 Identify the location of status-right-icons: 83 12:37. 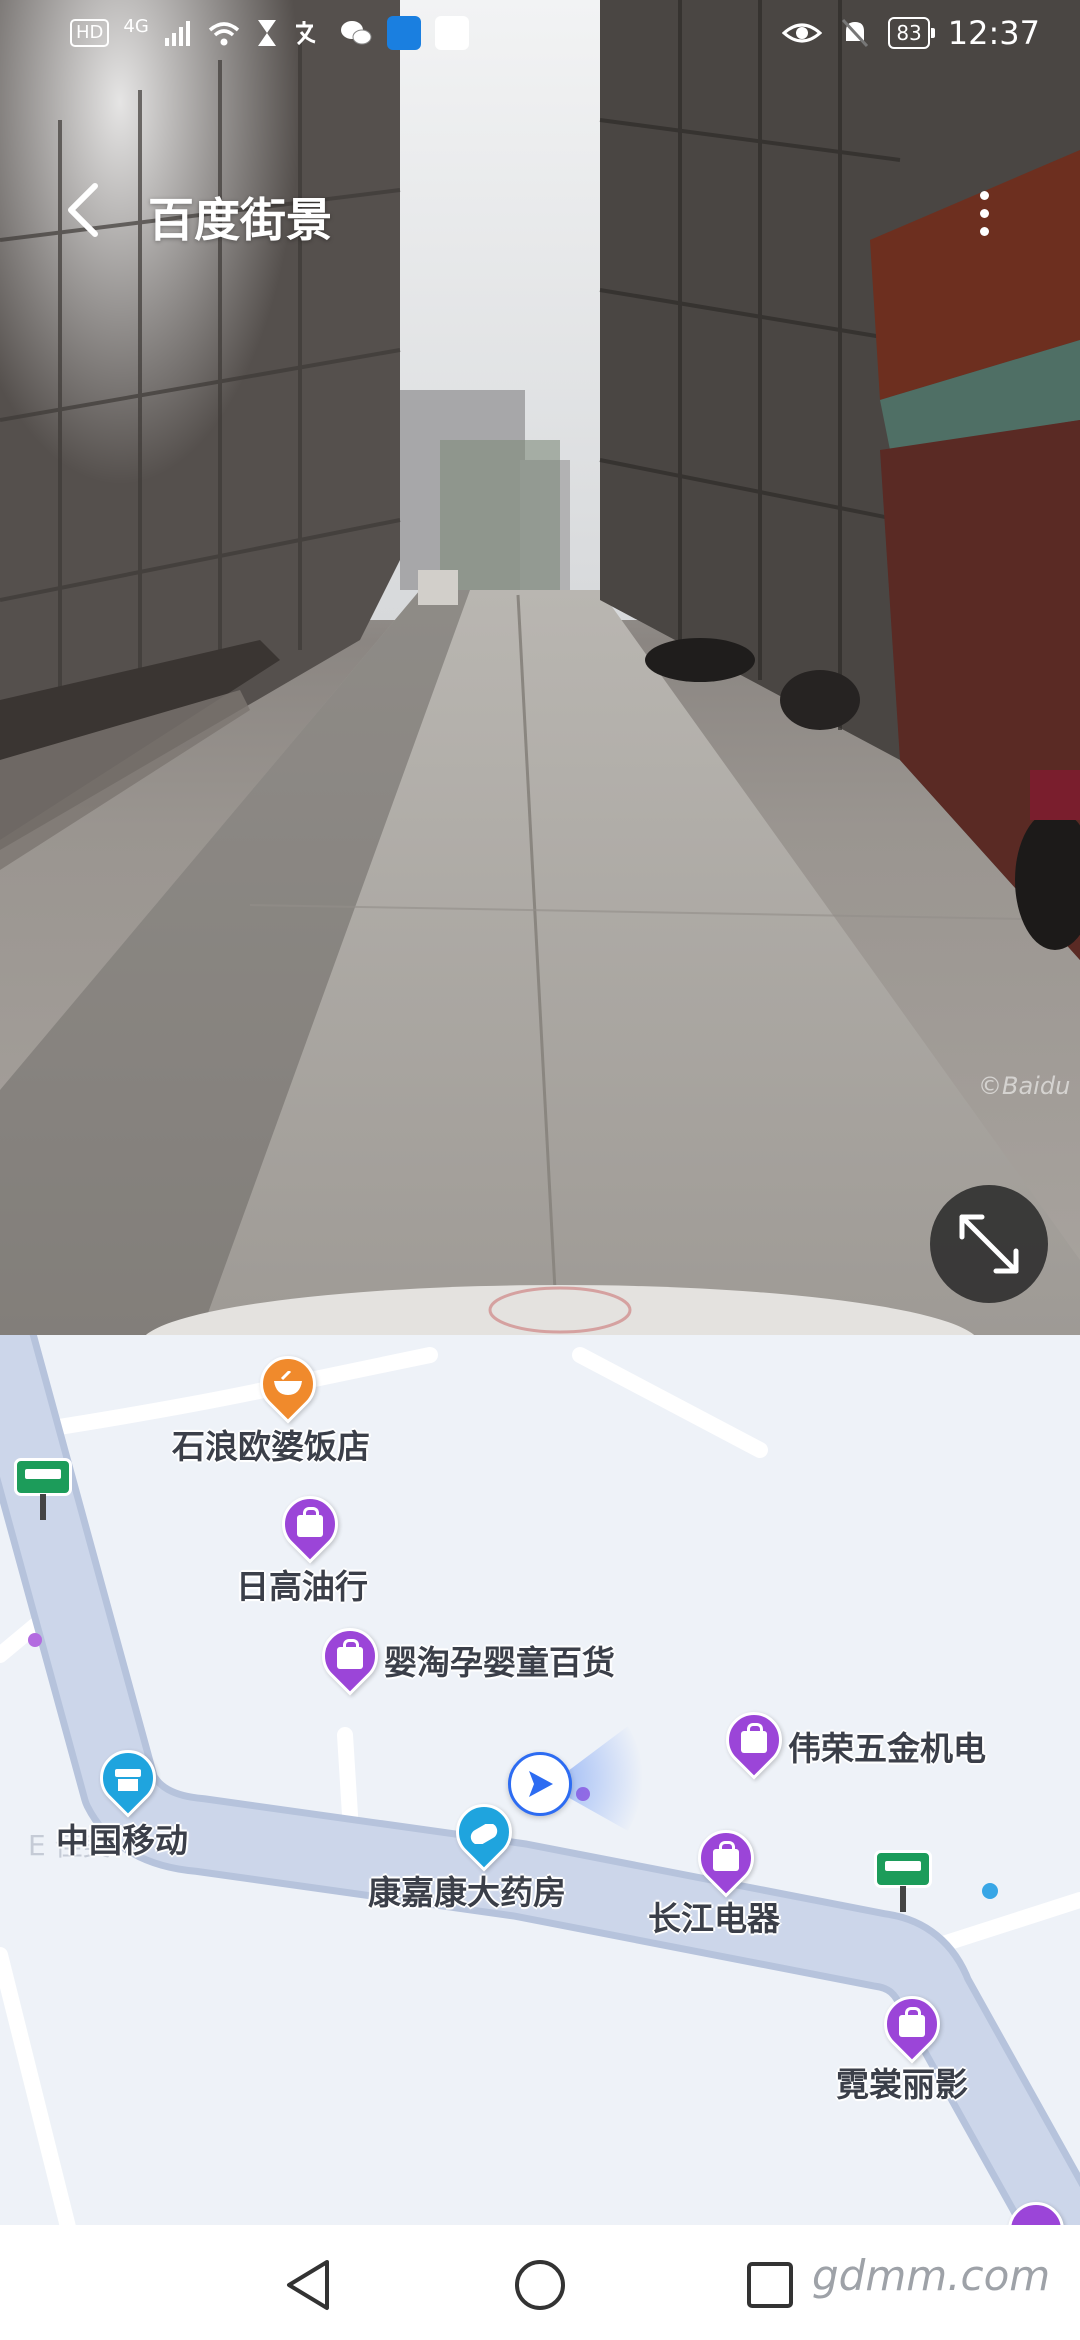
(911, 33).